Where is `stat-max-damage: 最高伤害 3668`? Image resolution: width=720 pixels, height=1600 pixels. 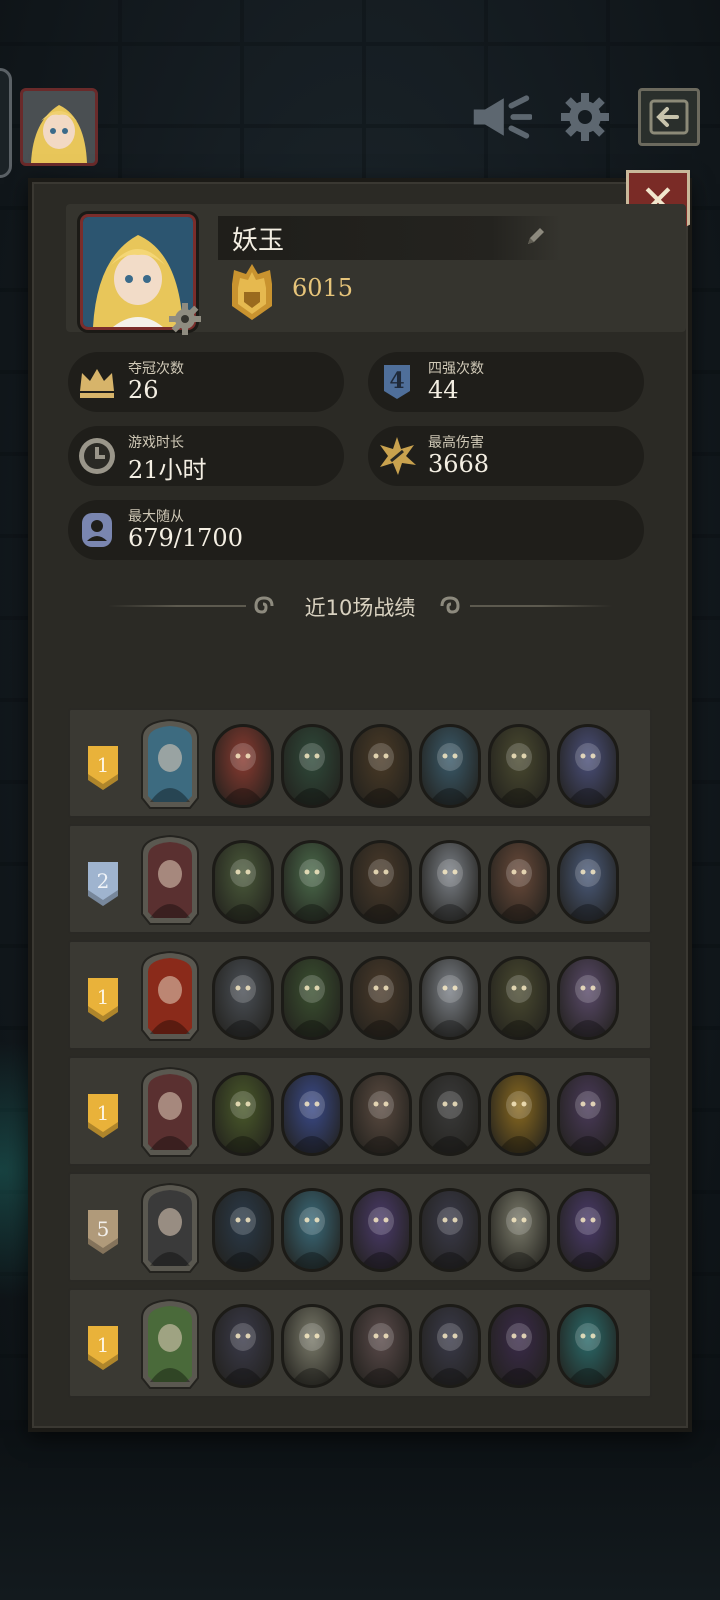
stat-max-damage: 最高伤害 3668 is located at coordinates (506, 456).